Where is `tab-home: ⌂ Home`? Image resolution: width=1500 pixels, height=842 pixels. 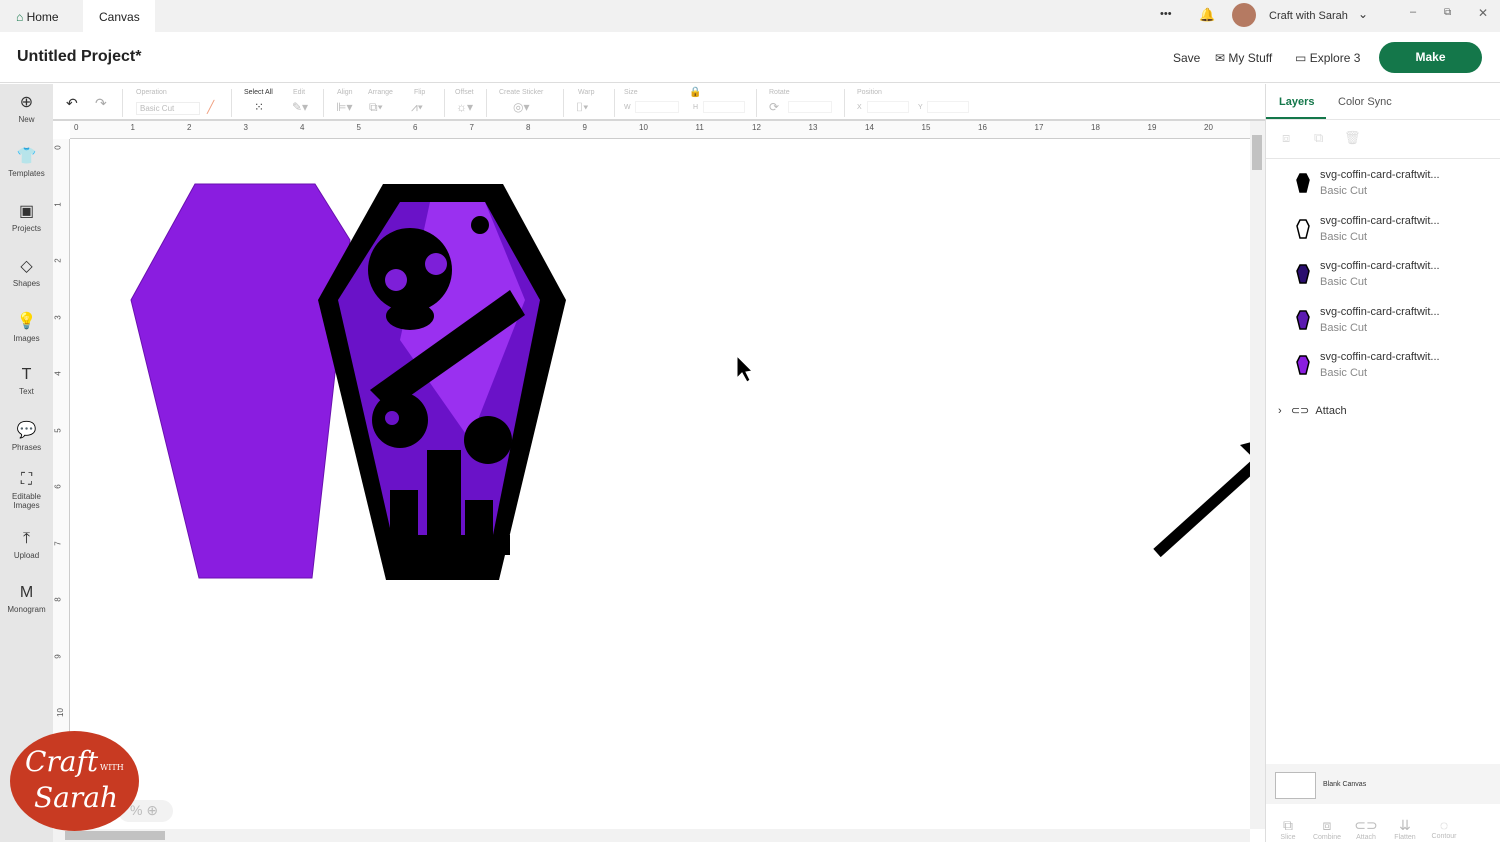
tab-home: ⌂ Home is located at coordinates (41, 16).